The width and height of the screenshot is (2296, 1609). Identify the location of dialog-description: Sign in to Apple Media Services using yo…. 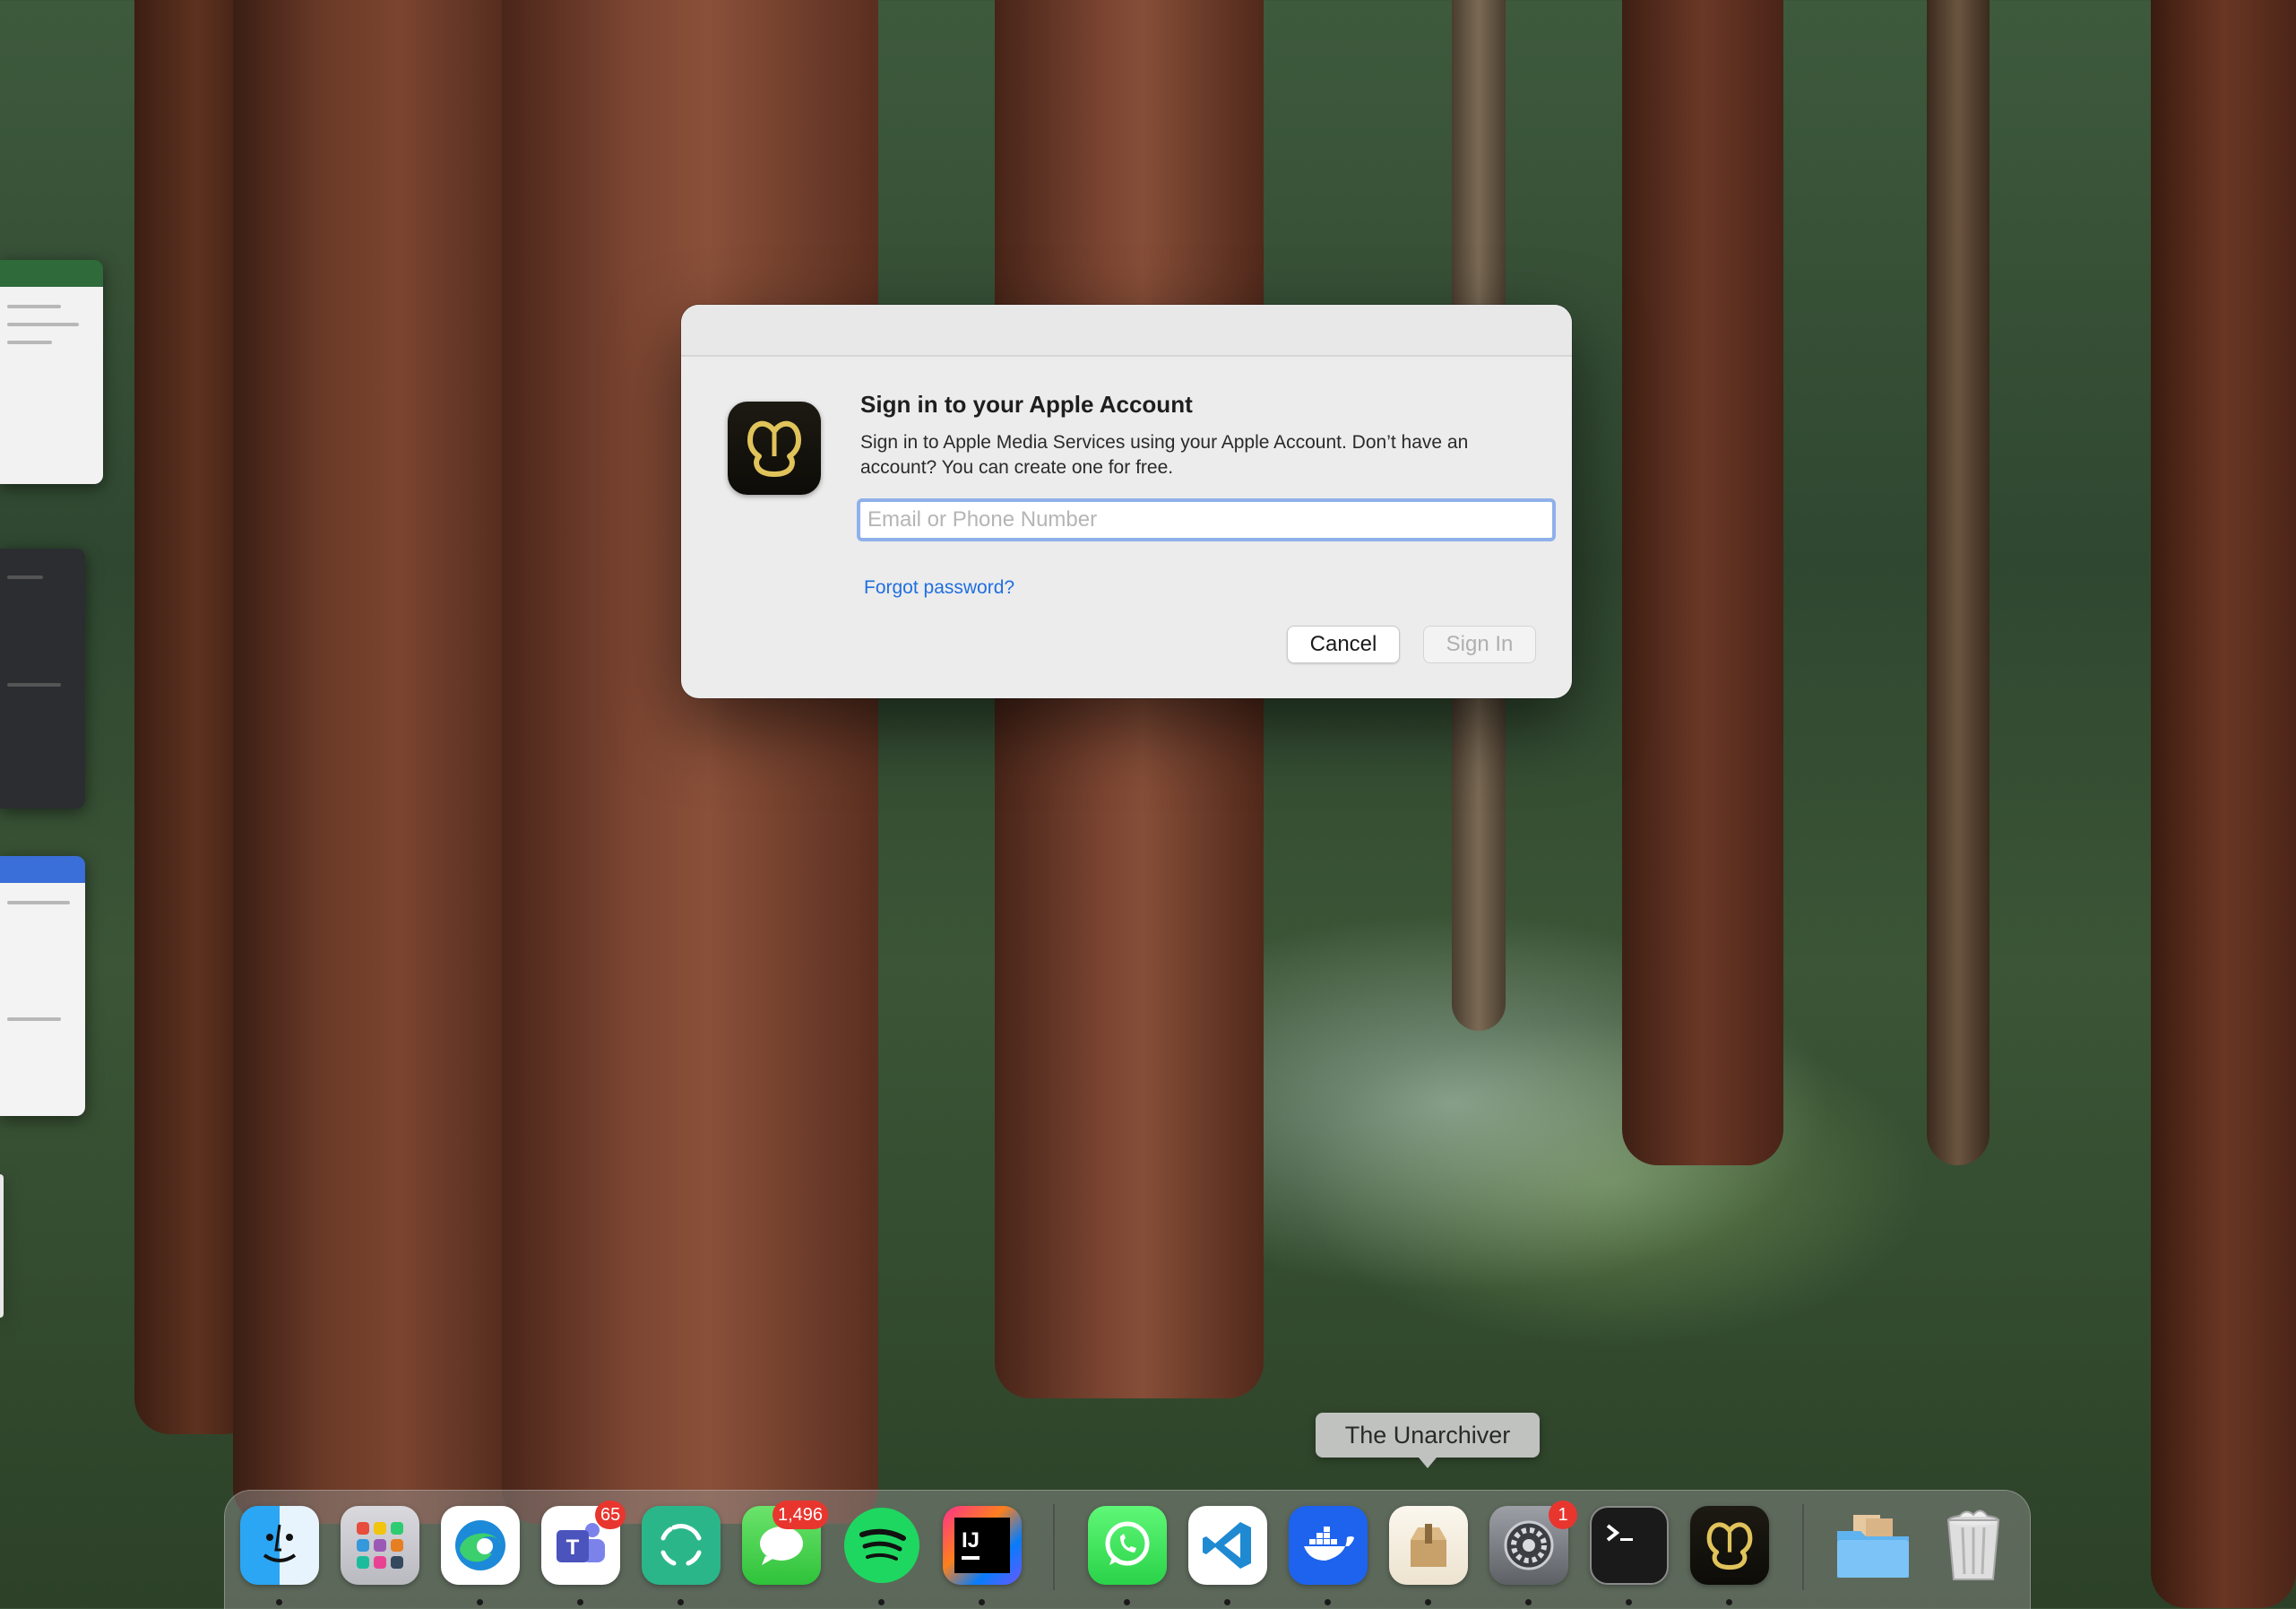
(1165, 455).